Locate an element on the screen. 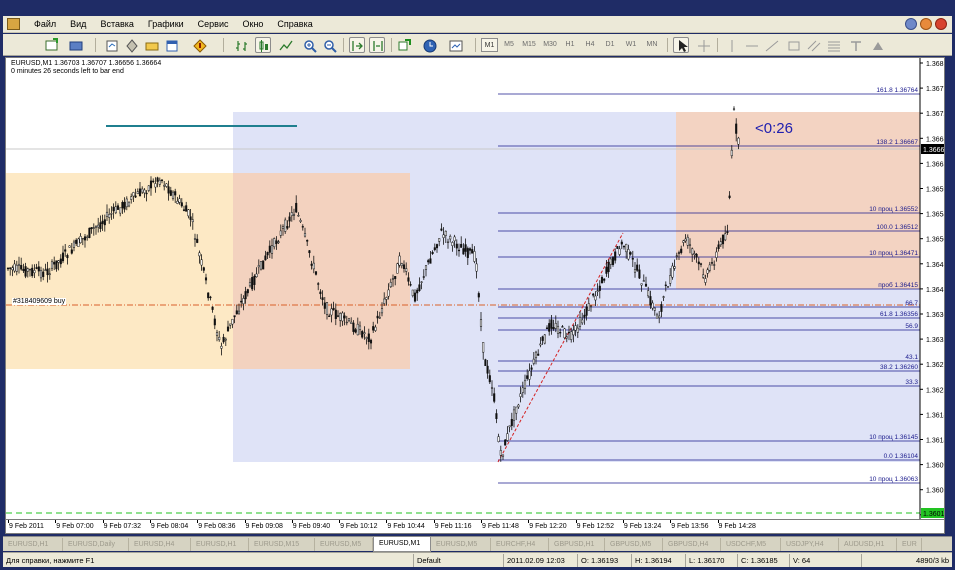  zoom-out-icon is located at coordinates (329, 45).